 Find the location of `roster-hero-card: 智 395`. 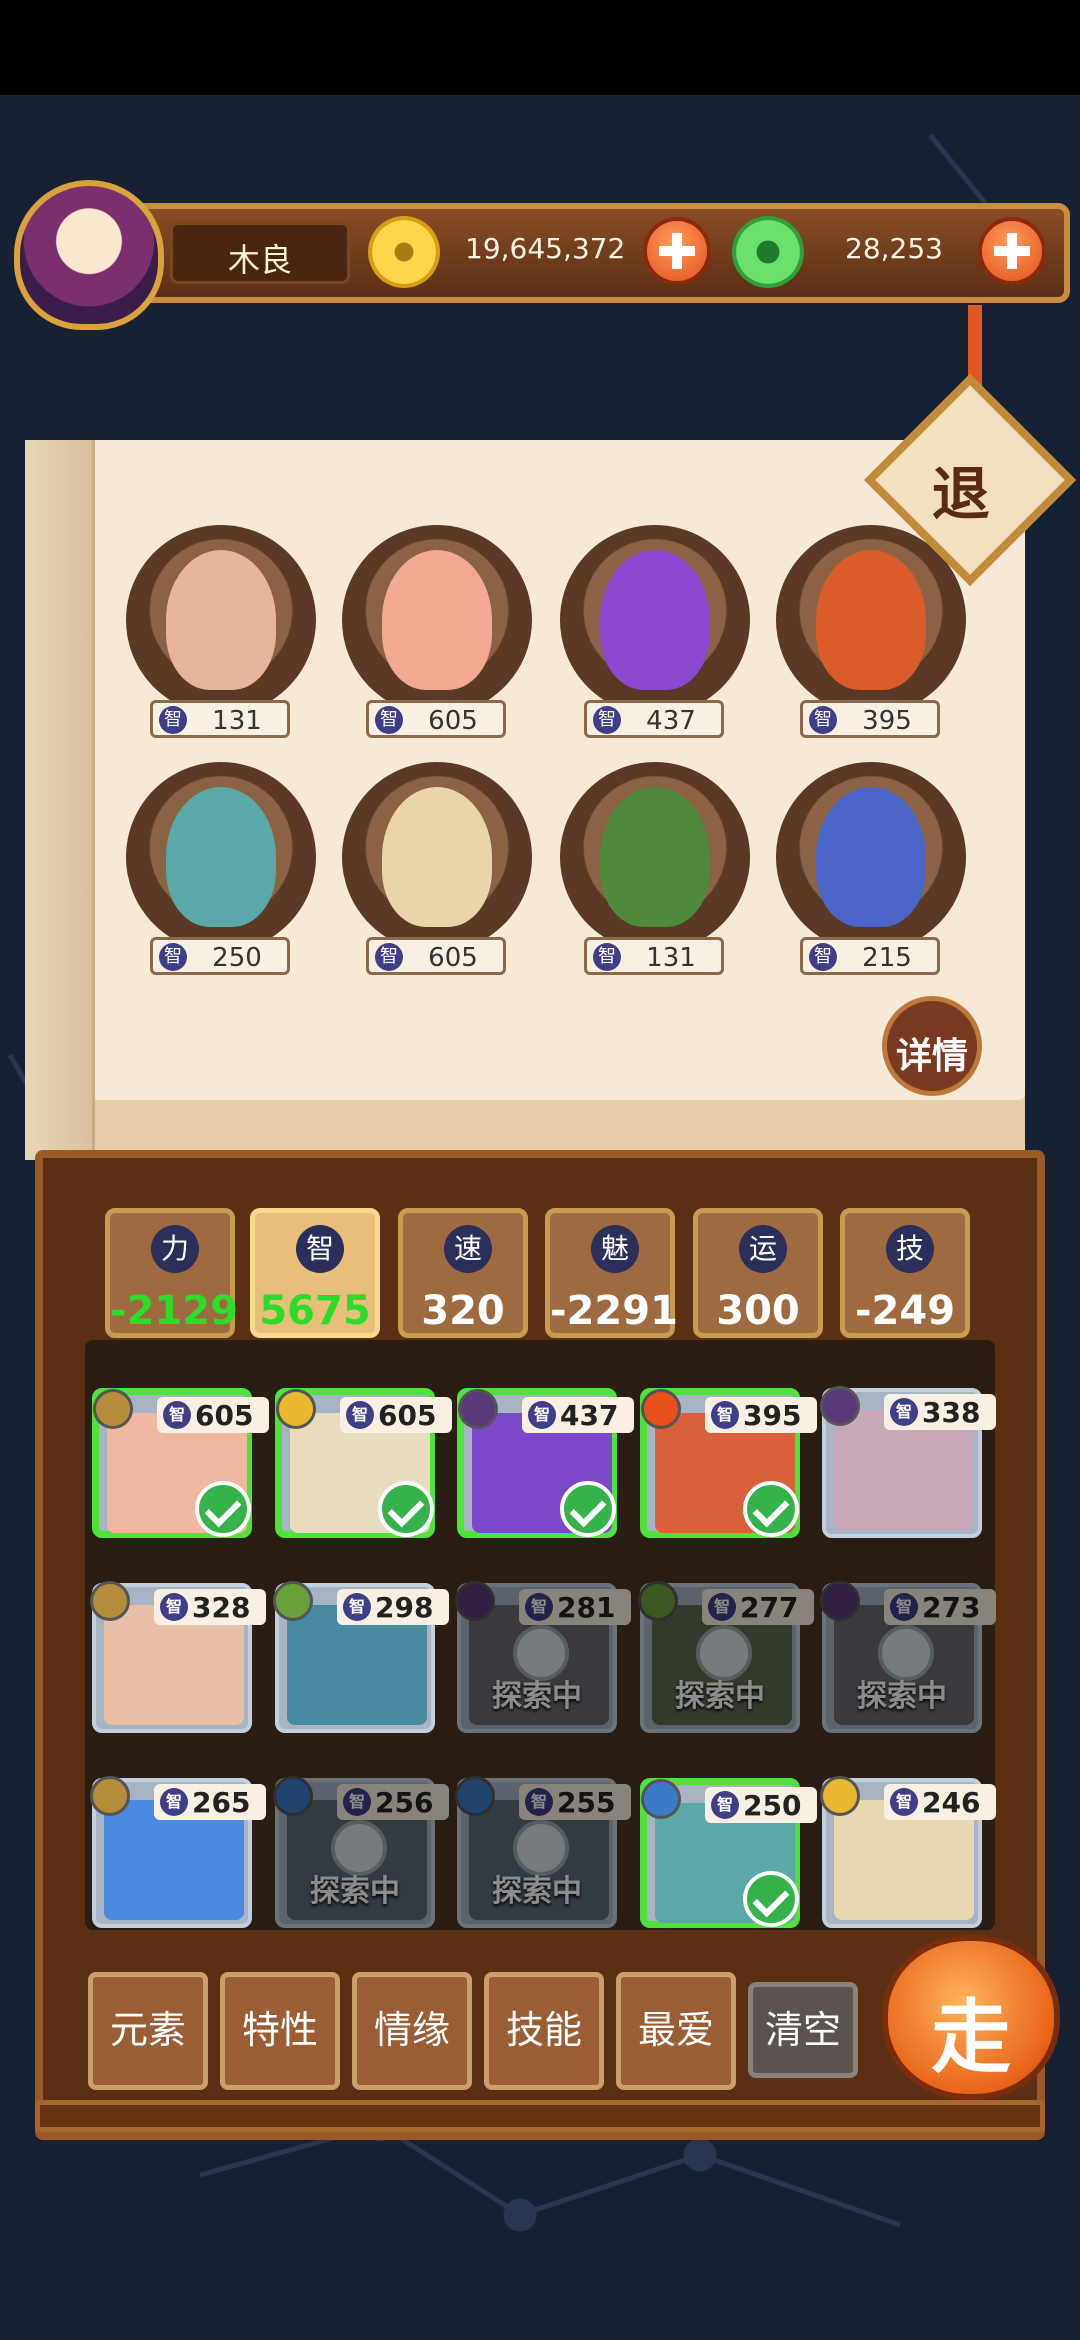

roster-hero-card: 智 395 is located at coordinates (728, 1463).